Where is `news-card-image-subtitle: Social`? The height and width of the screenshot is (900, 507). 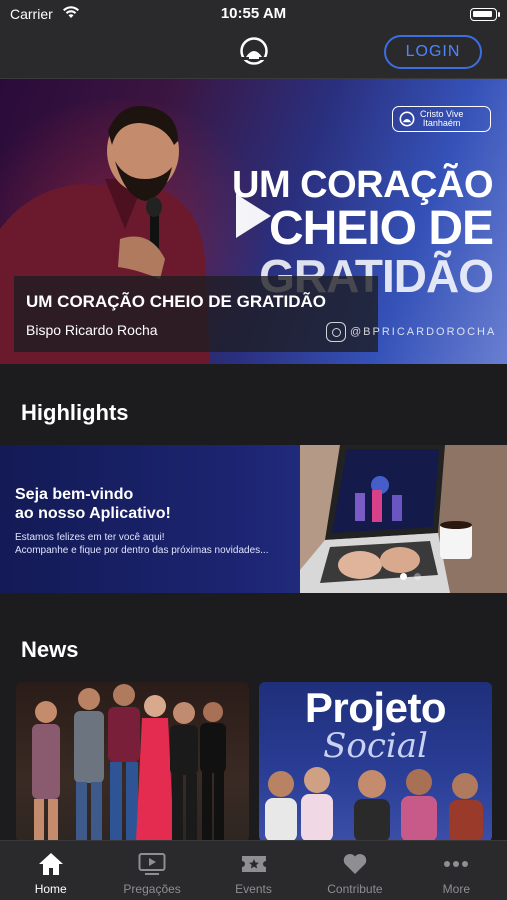
news-card-image-subtitle: Social is located at coordinates (375, 746).